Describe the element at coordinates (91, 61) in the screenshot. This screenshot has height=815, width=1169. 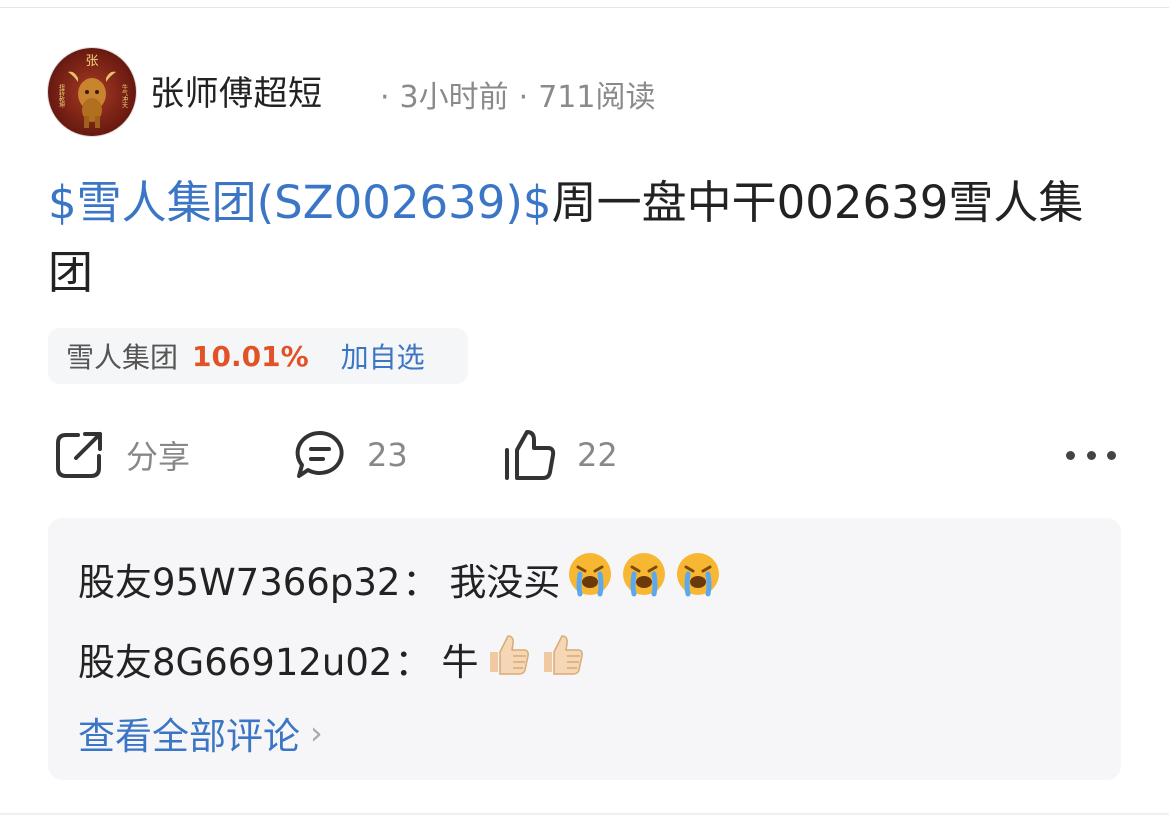
I see `svg-text: 张` at that location.